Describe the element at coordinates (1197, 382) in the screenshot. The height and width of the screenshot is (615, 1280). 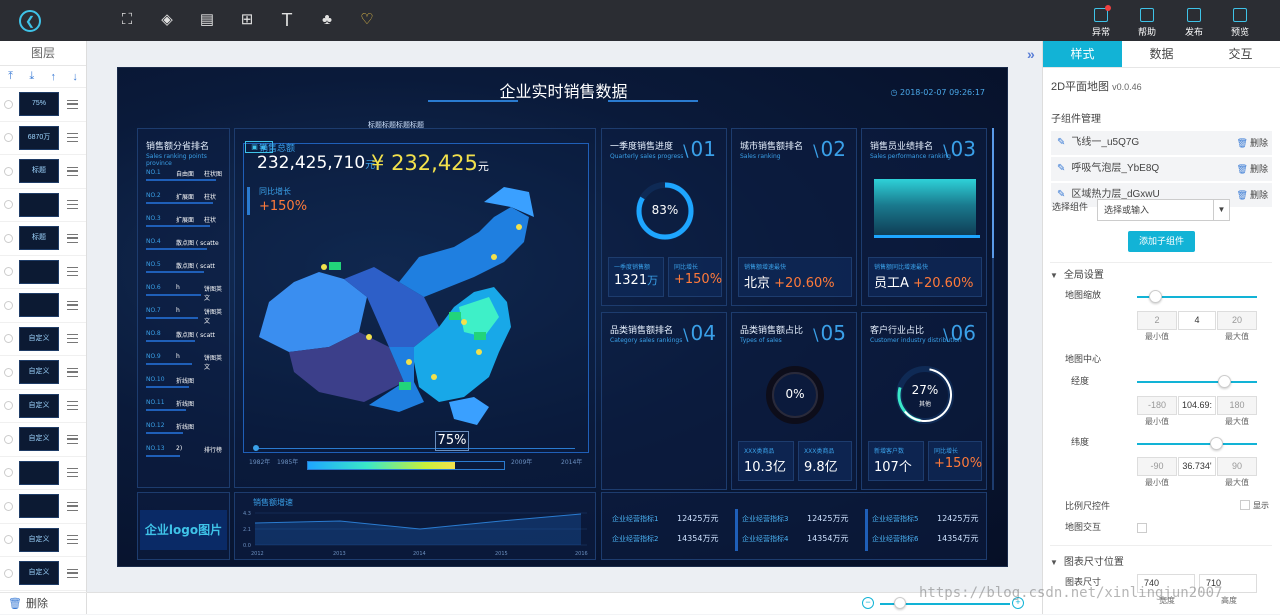
I see `longitude-slider` at that location.